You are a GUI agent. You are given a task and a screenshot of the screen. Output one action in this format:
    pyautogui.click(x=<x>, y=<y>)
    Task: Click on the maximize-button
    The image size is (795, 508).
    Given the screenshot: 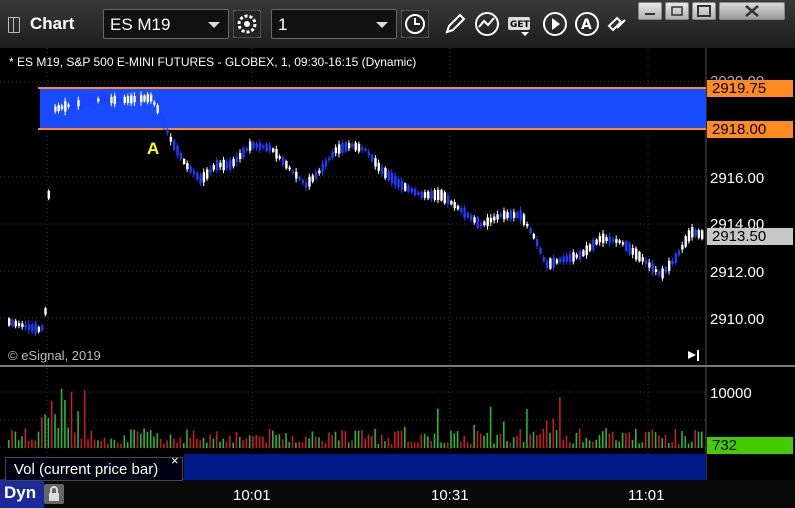 What is the action you would take?
    pyautogui.click(x=704, y=11)
    